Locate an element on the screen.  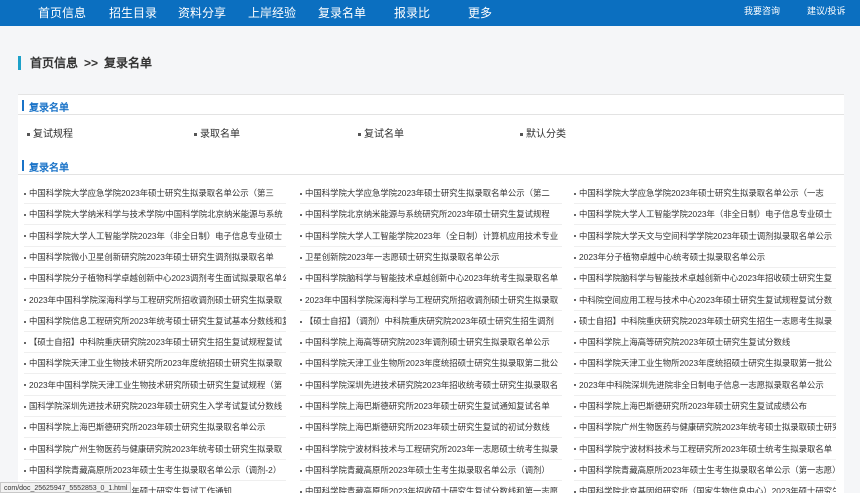
list-item: 中国科学院大学纳米科学与技术学院/中国科学院北京纳米能源与系统 is located at coordinates (155, 215).